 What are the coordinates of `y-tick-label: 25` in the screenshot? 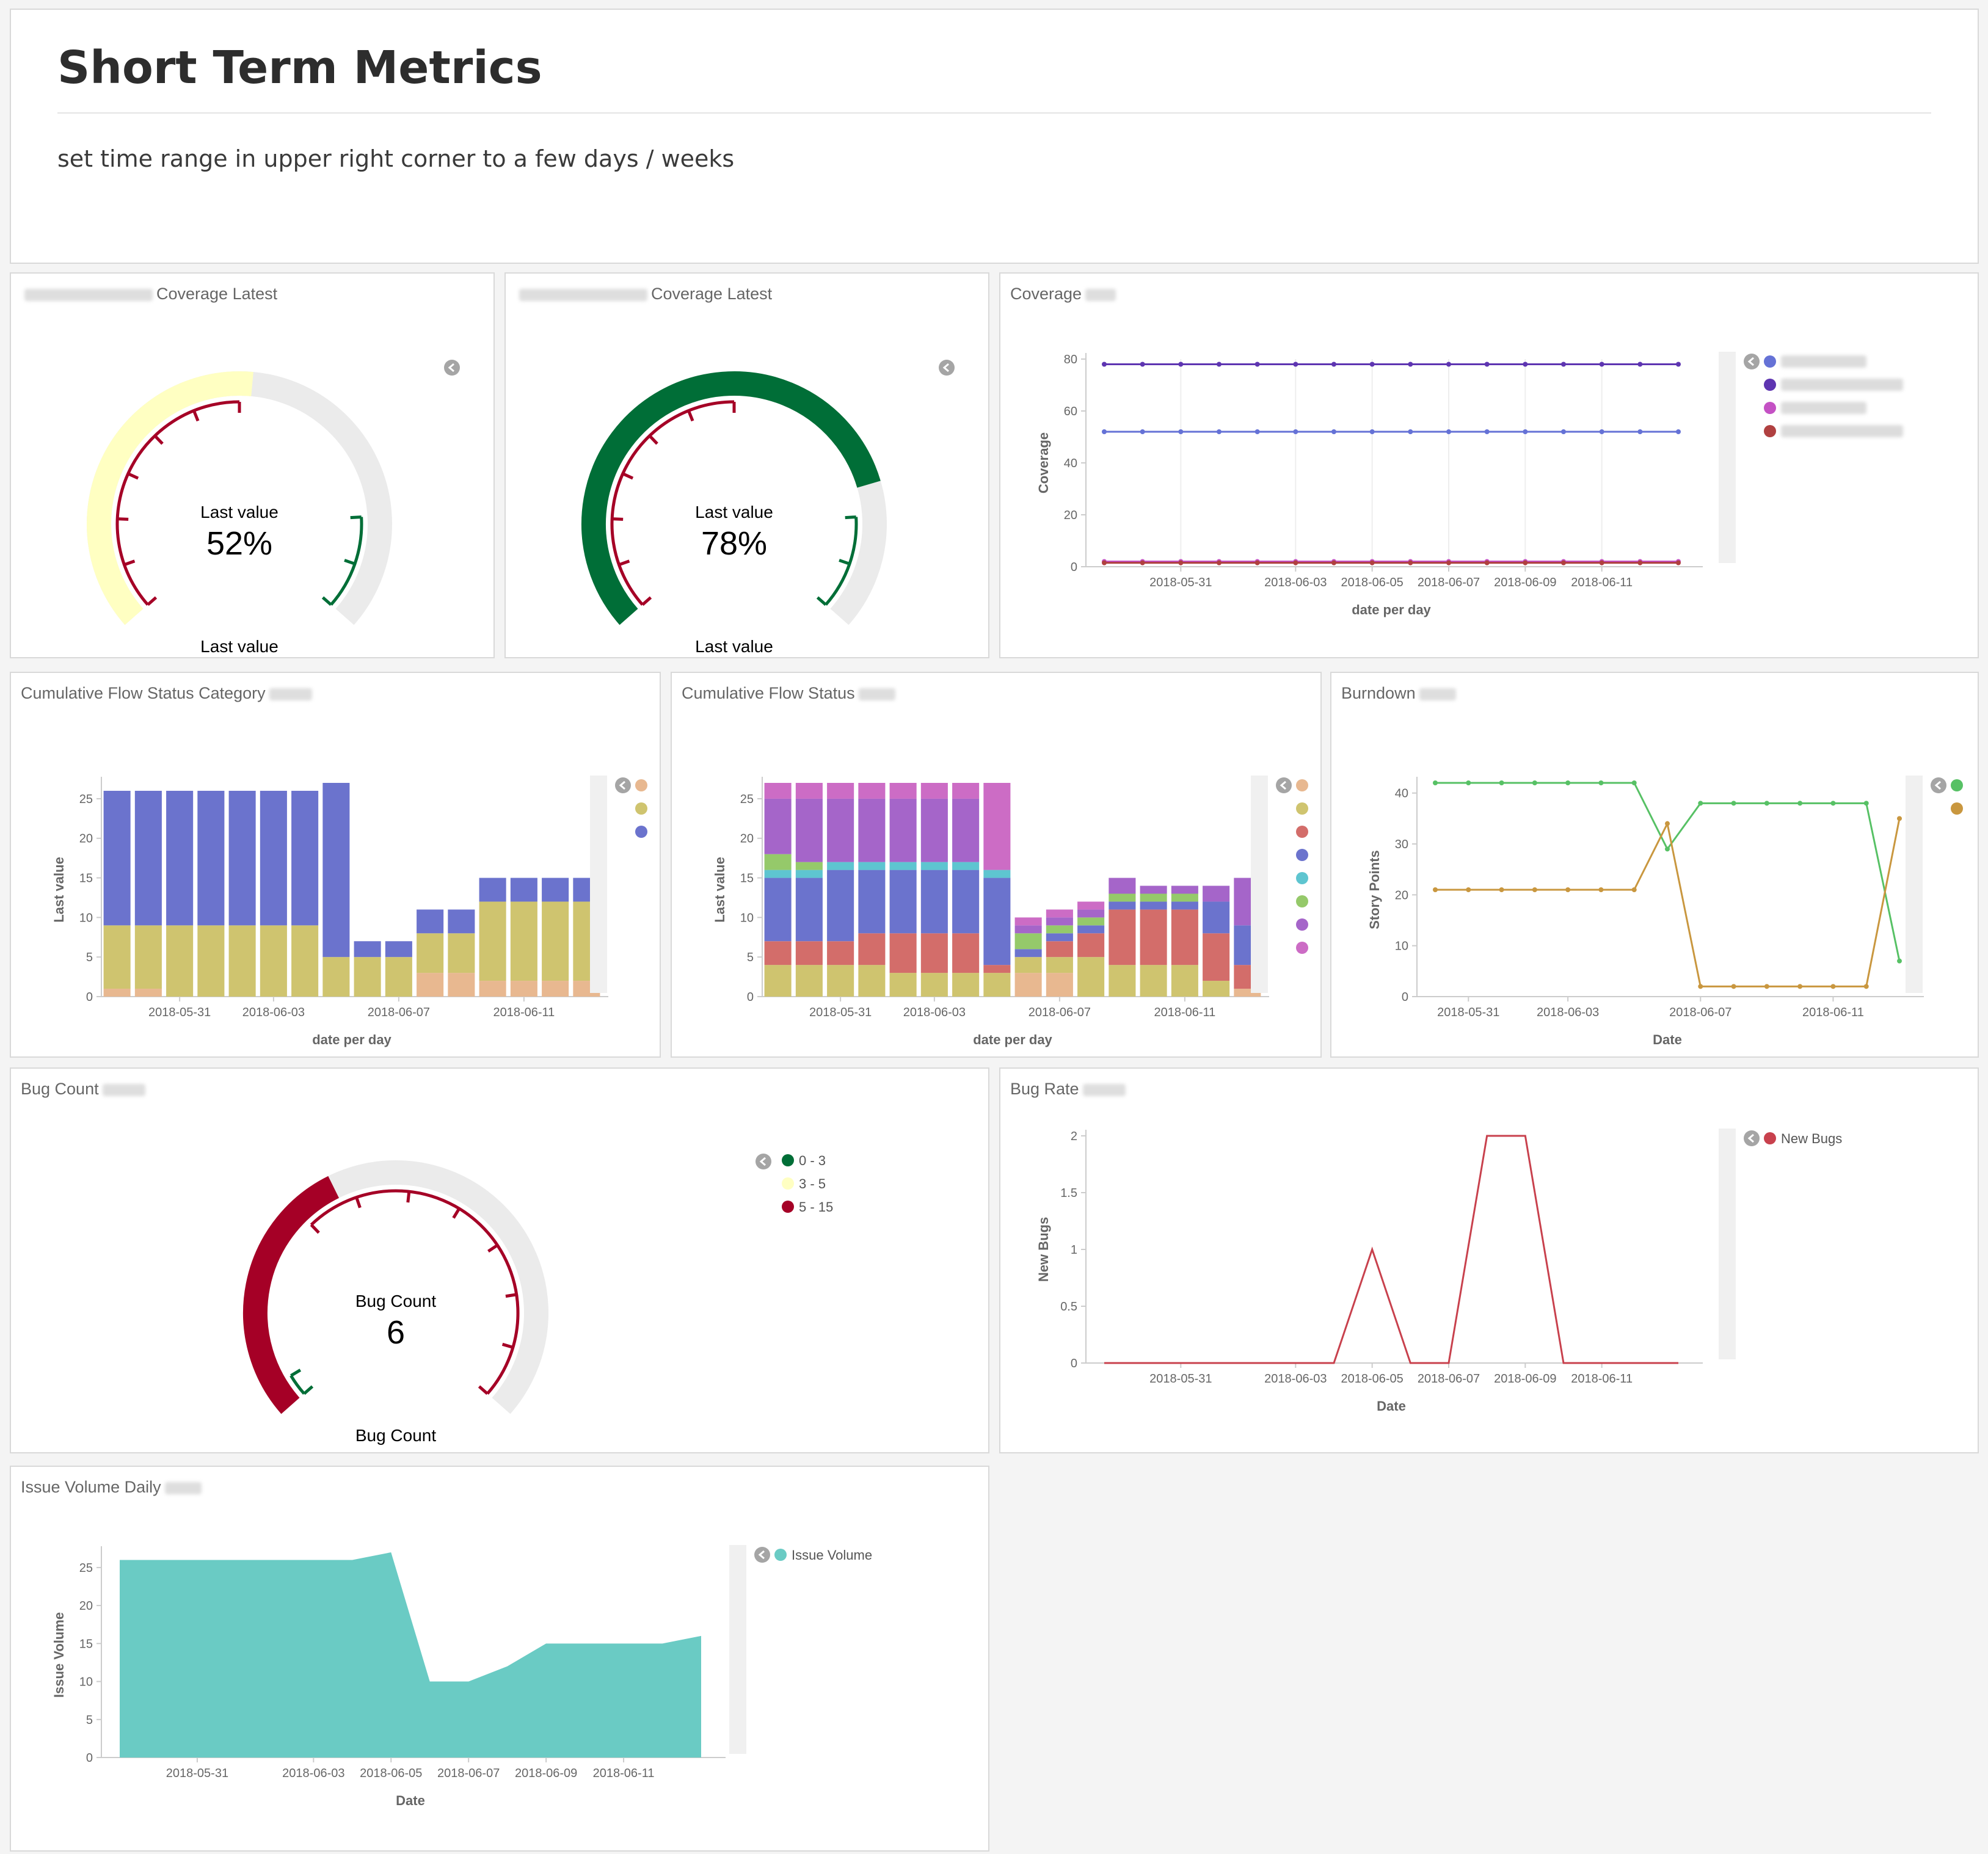 It's located at (86, 1568).